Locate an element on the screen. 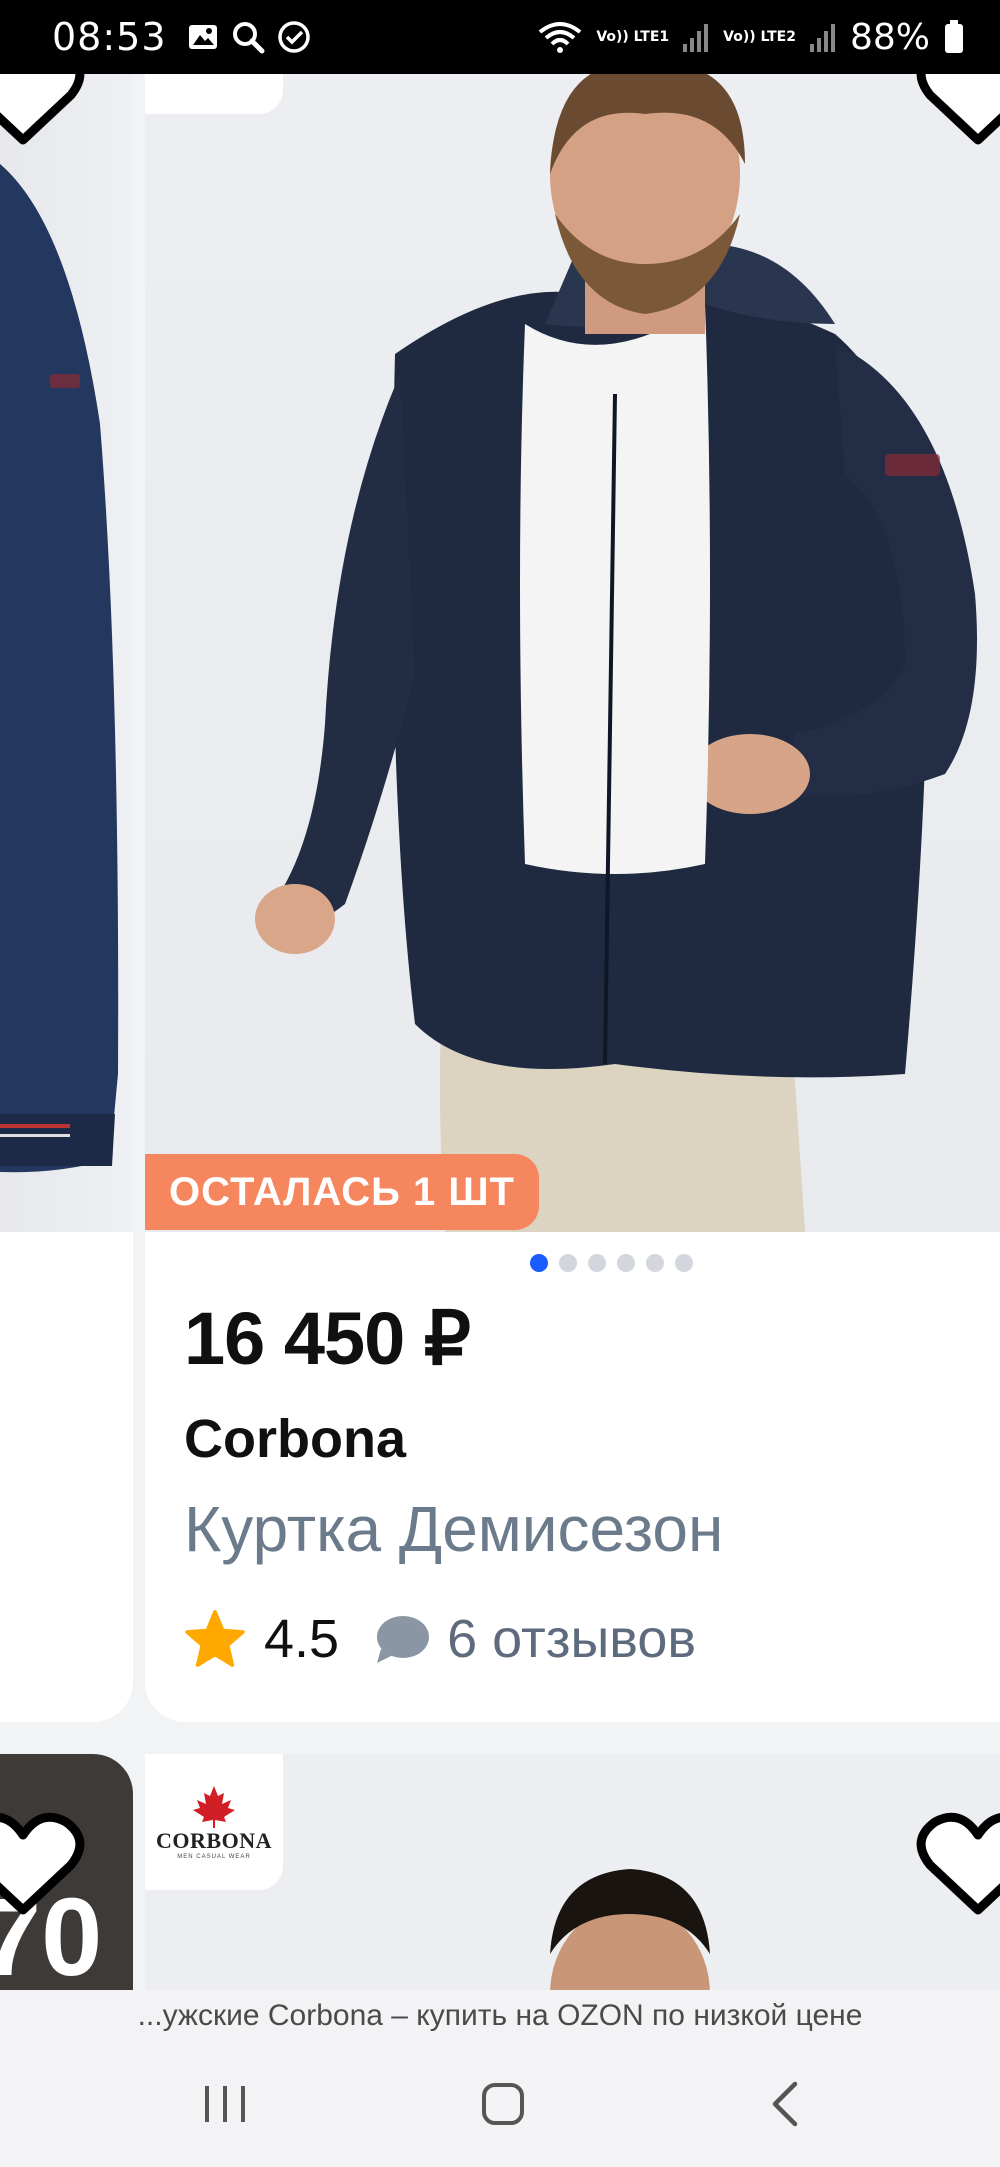 The width and height of the screenshot is (1000, 2167). check-circle-icon is located at coordinates (293, 37).